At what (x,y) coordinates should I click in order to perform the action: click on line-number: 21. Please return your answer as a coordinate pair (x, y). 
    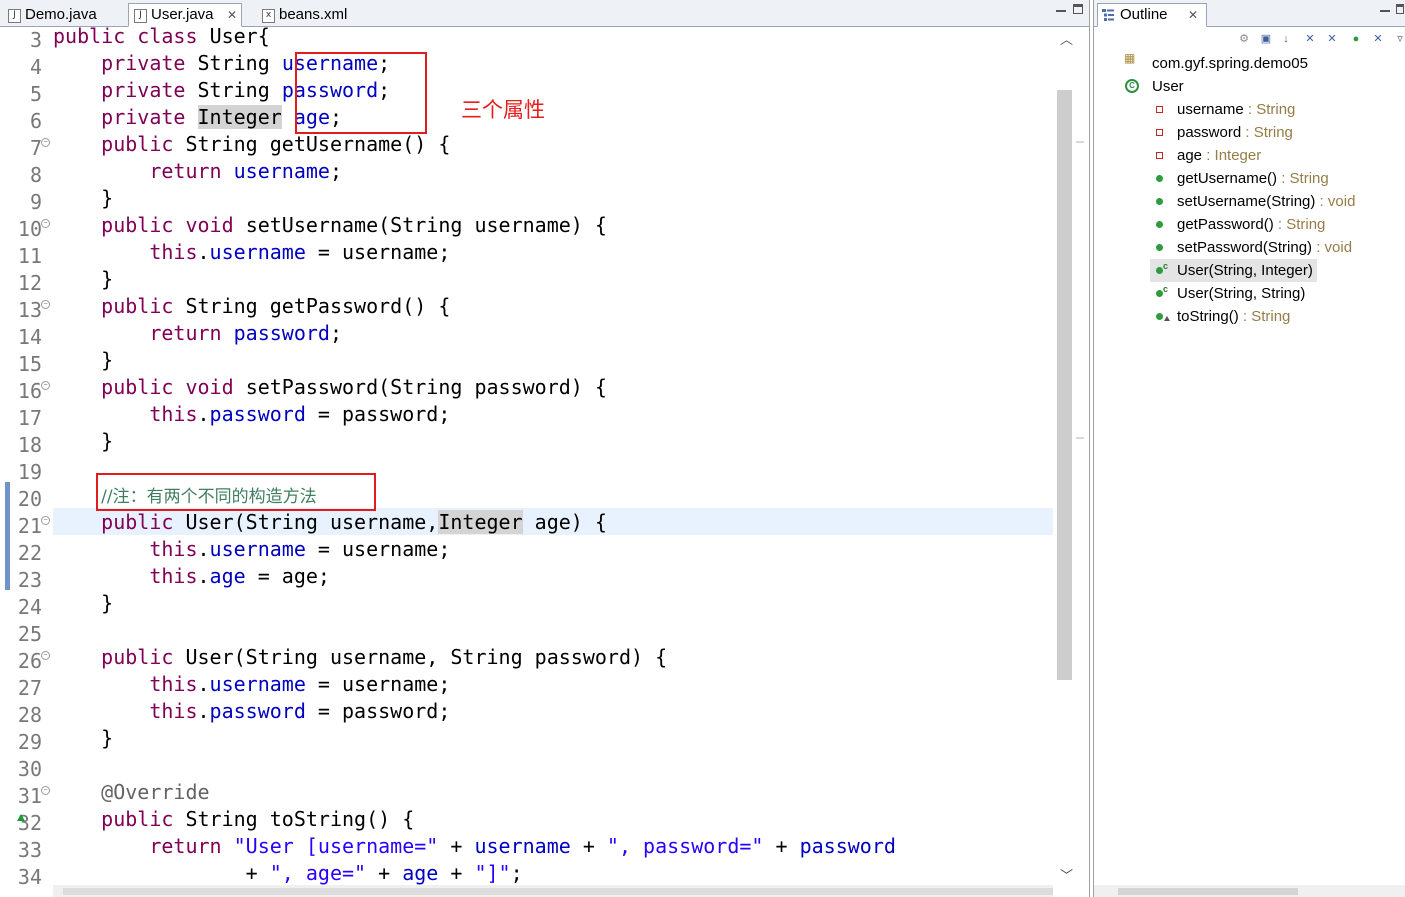
    Looking at the image, I should click on (29, 526).